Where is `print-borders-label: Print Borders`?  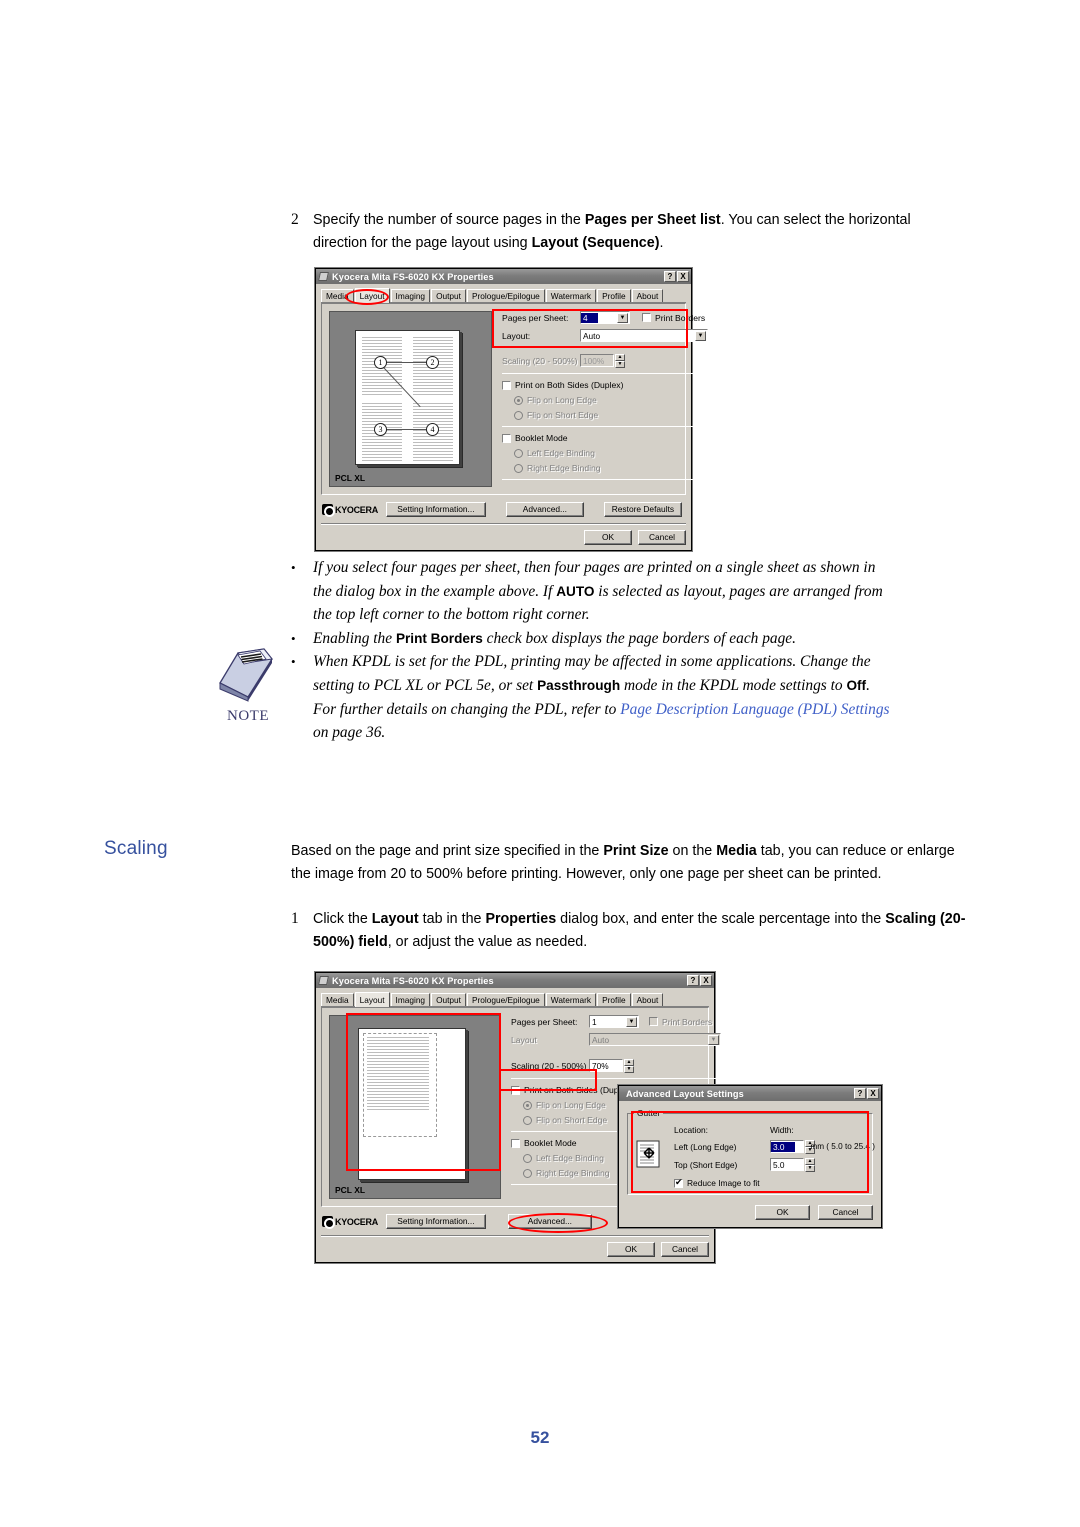 print-borders-label: Print Borders is located at coordinates (680, 317).